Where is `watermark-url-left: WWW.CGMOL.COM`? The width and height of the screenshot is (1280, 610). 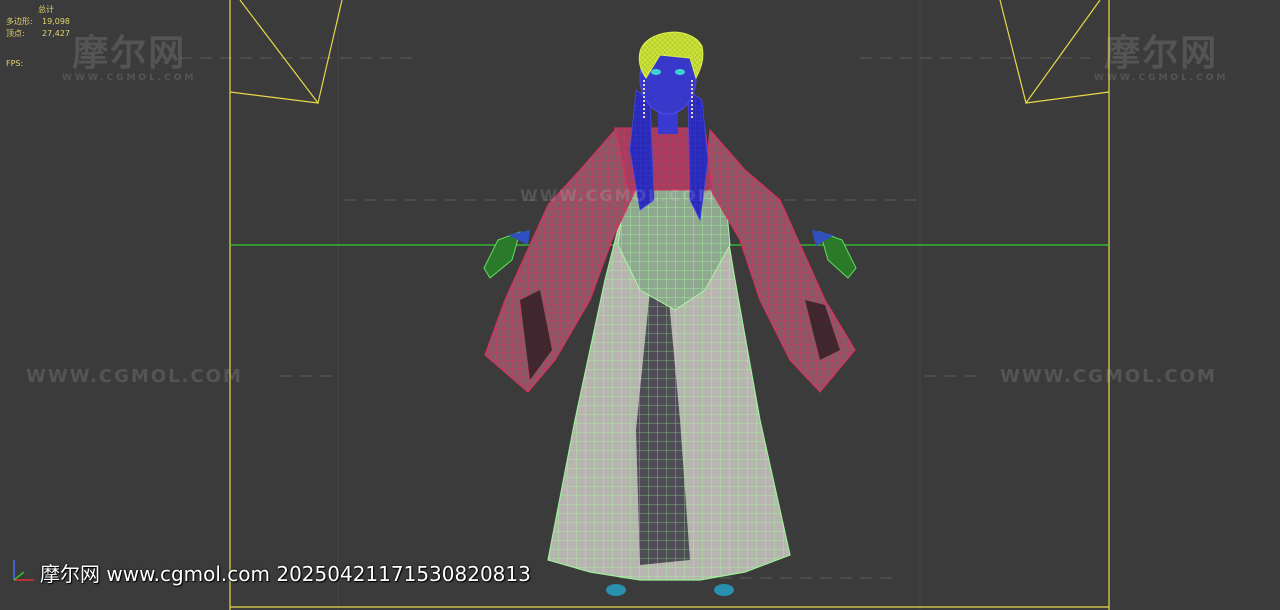 watermark-url-left: WWW.CGMOL.COM is located at coordinates (134, 376).